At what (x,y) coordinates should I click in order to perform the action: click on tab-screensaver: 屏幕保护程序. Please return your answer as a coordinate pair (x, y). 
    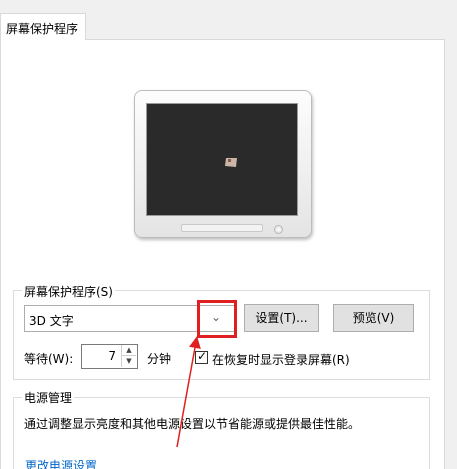
    Looking at the image, I should click on (43, 26).